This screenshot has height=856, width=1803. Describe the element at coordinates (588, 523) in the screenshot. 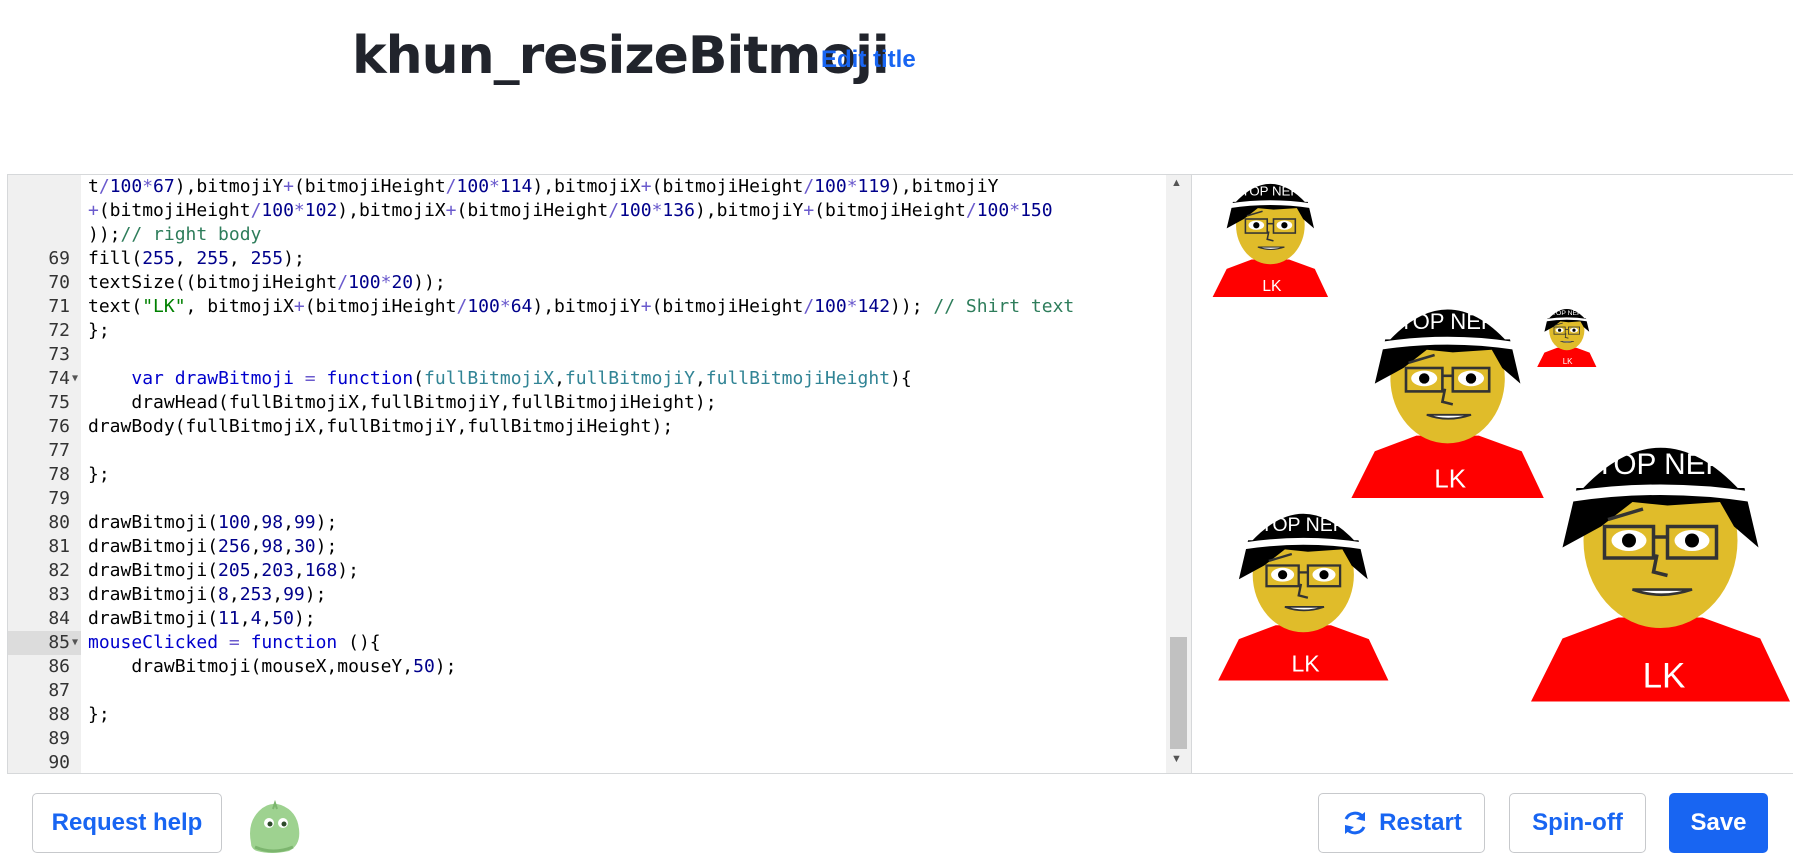

I see `code-line: 80 drawBitmoji(100,98,99);` at that location.